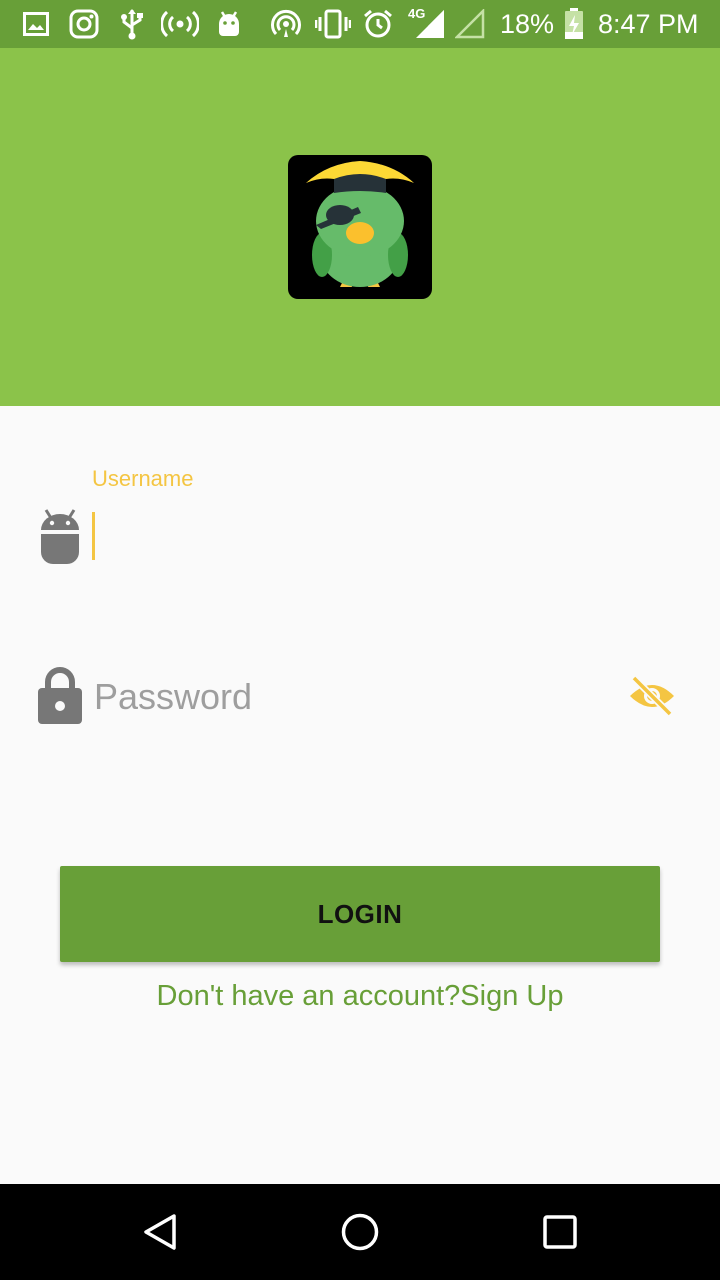 The image size is (720, 1280). I want to click on vibrate-icon, so click(333, 24).